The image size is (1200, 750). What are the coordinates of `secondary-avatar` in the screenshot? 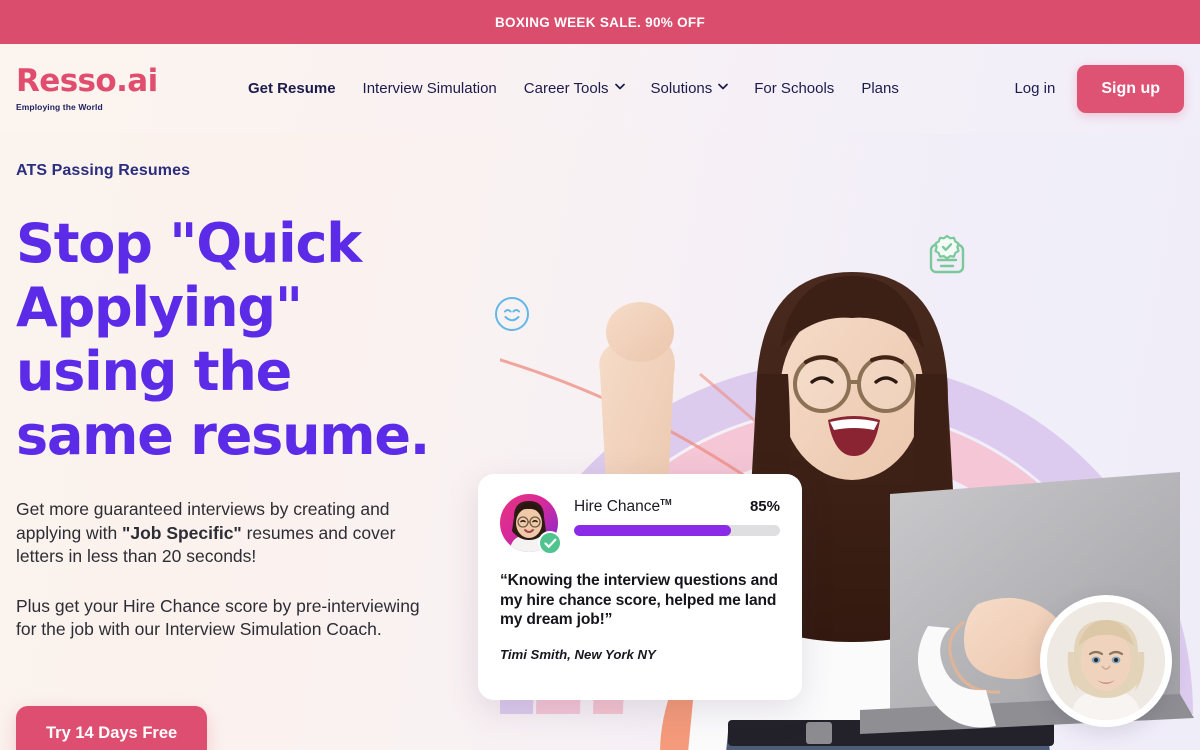 It's located at (1106, 661).